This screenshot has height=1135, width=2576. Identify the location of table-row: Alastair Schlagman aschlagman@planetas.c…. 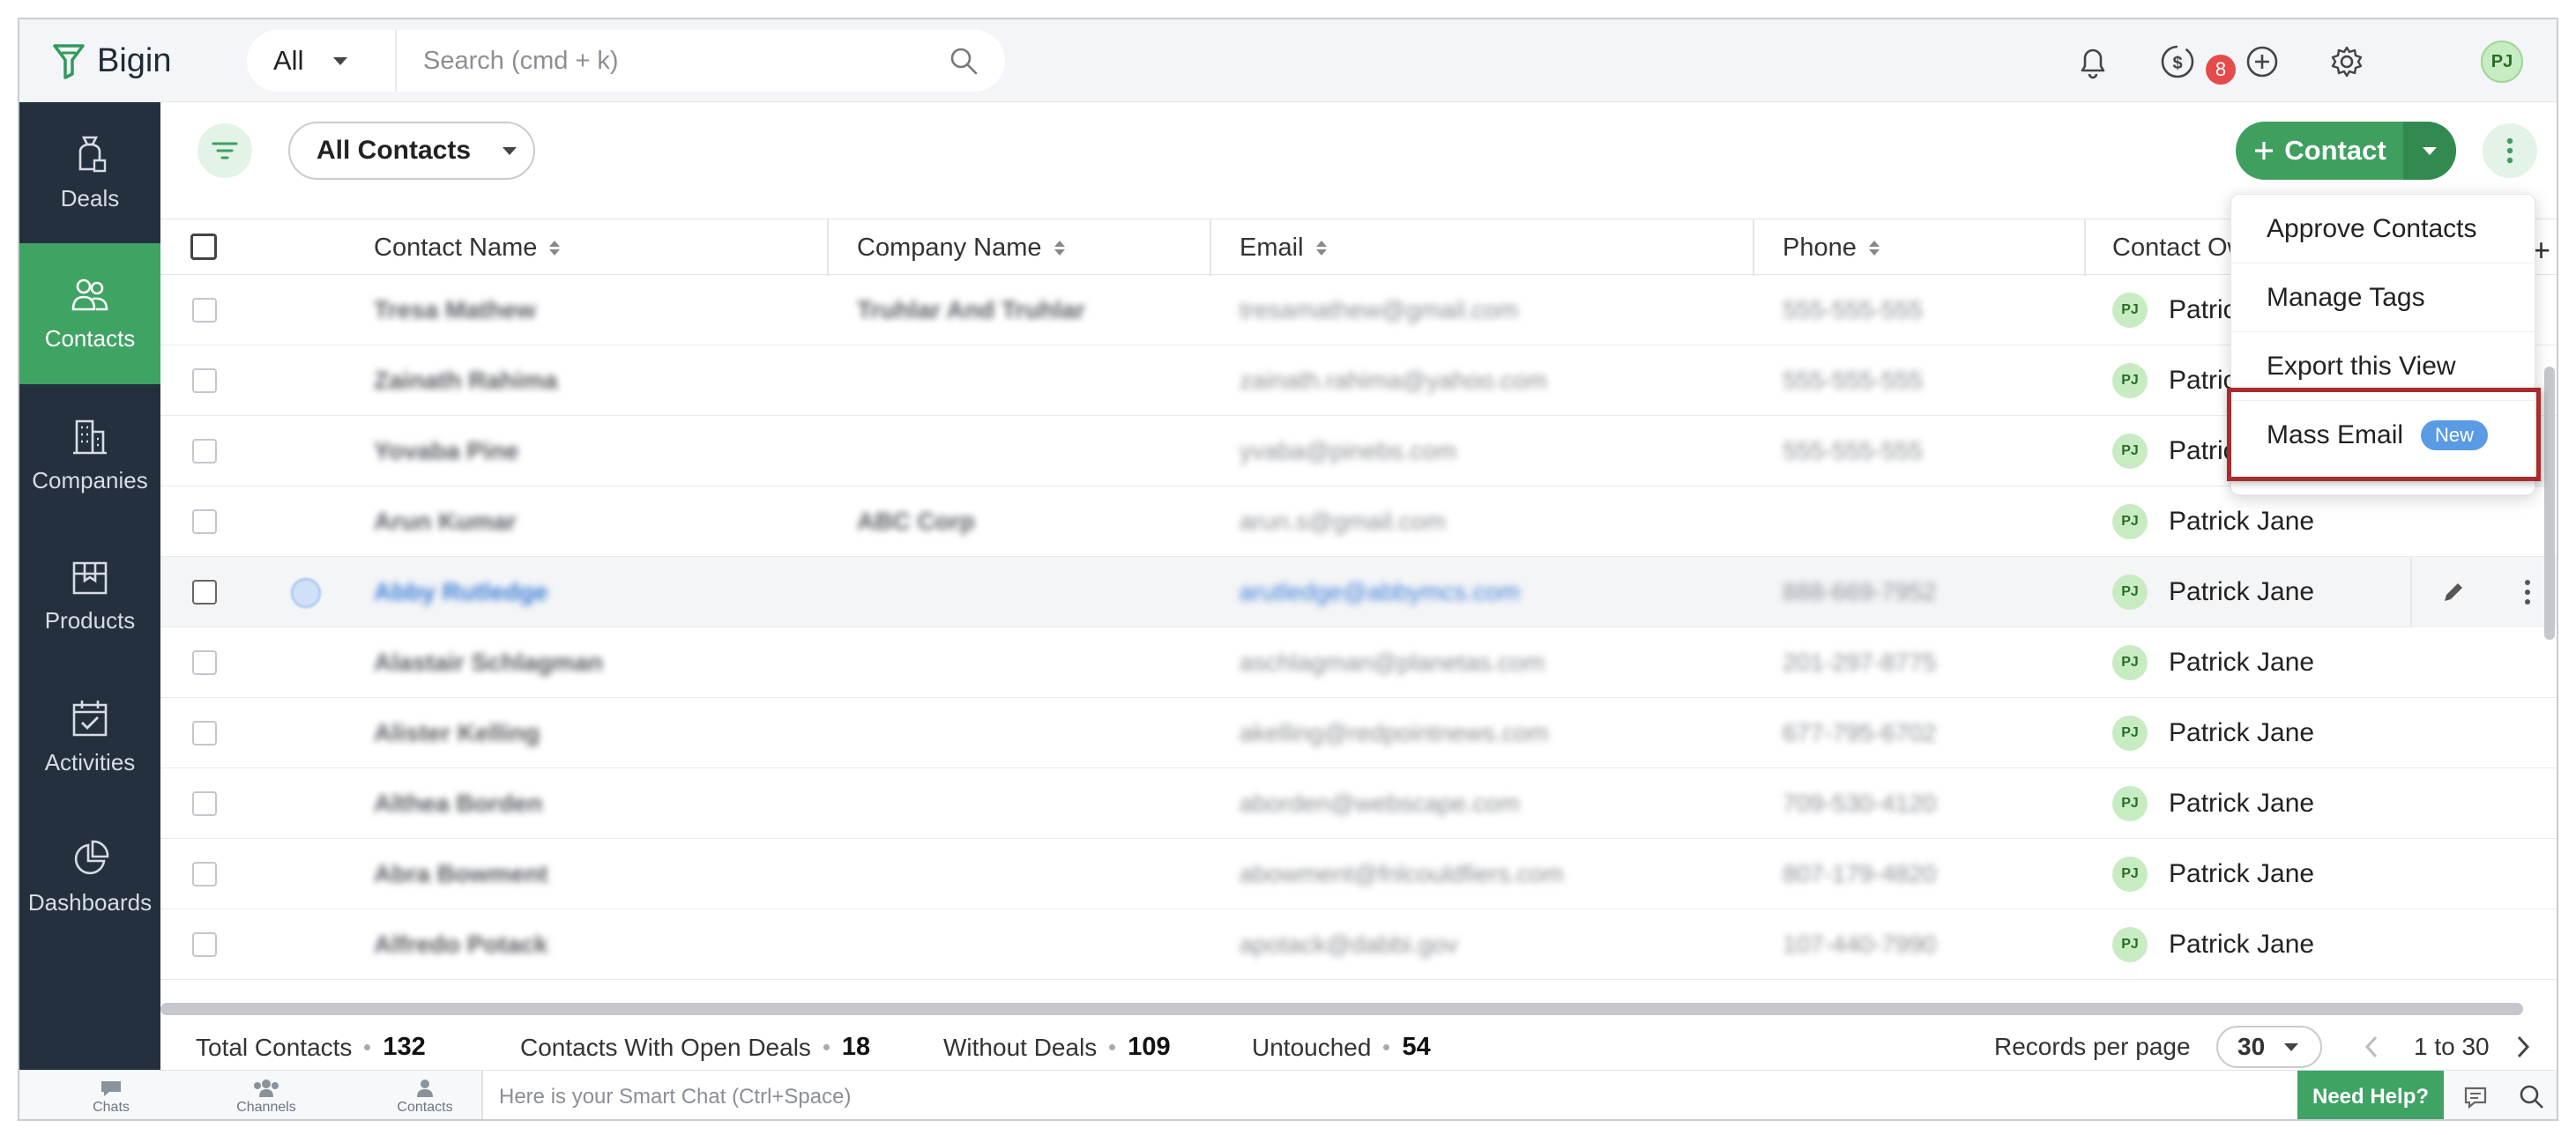
(1359, 662).